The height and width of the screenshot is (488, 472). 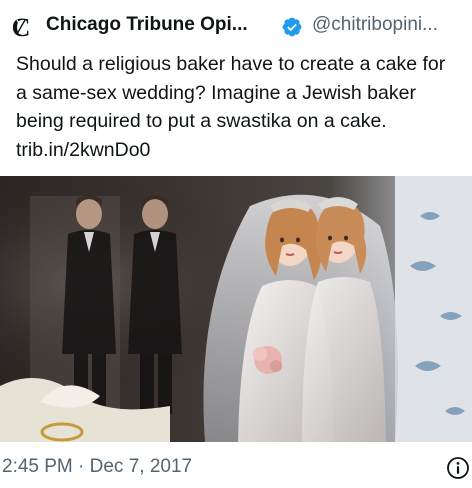 I want to click on tweet-timestamp: 2:45 PM · Dec 7, 2017, so click(x=97, y=467).